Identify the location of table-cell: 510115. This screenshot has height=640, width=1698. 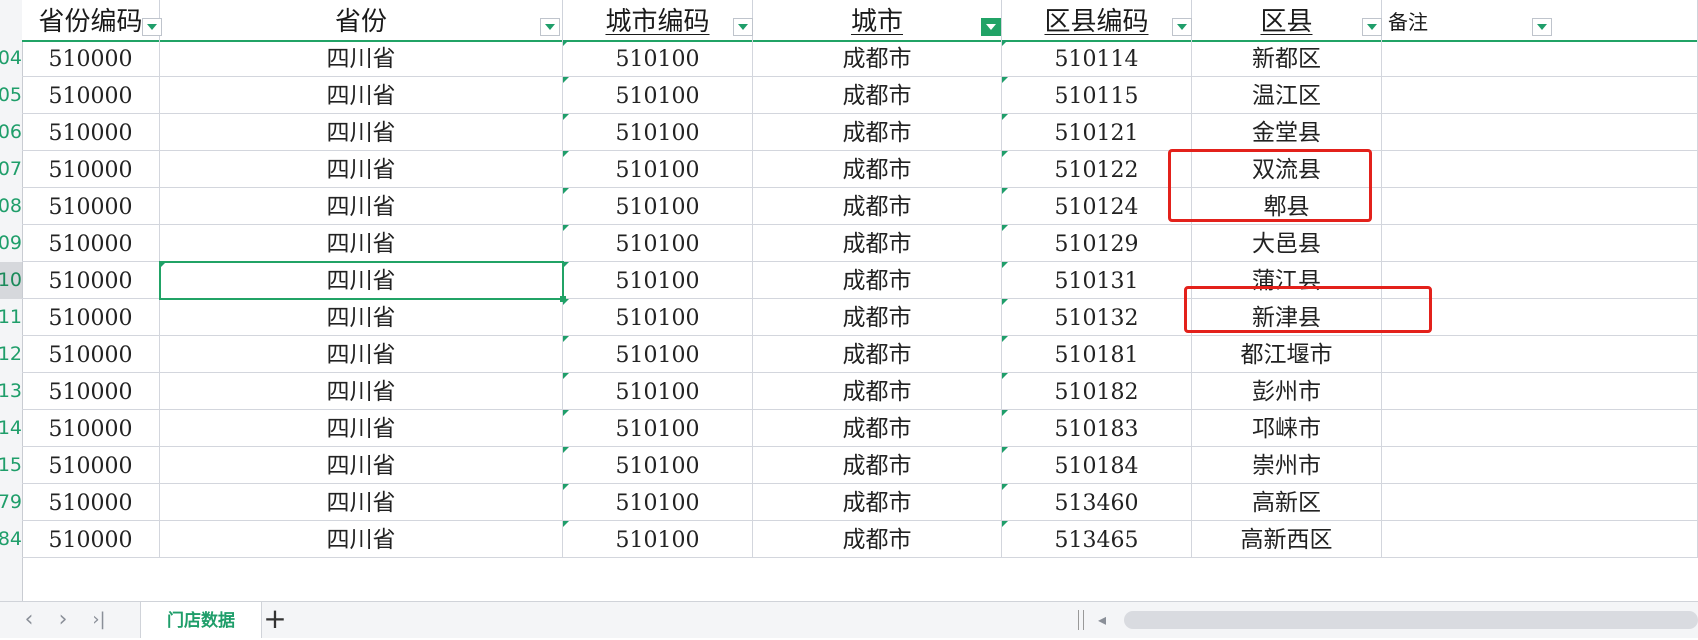
(1097, 95).